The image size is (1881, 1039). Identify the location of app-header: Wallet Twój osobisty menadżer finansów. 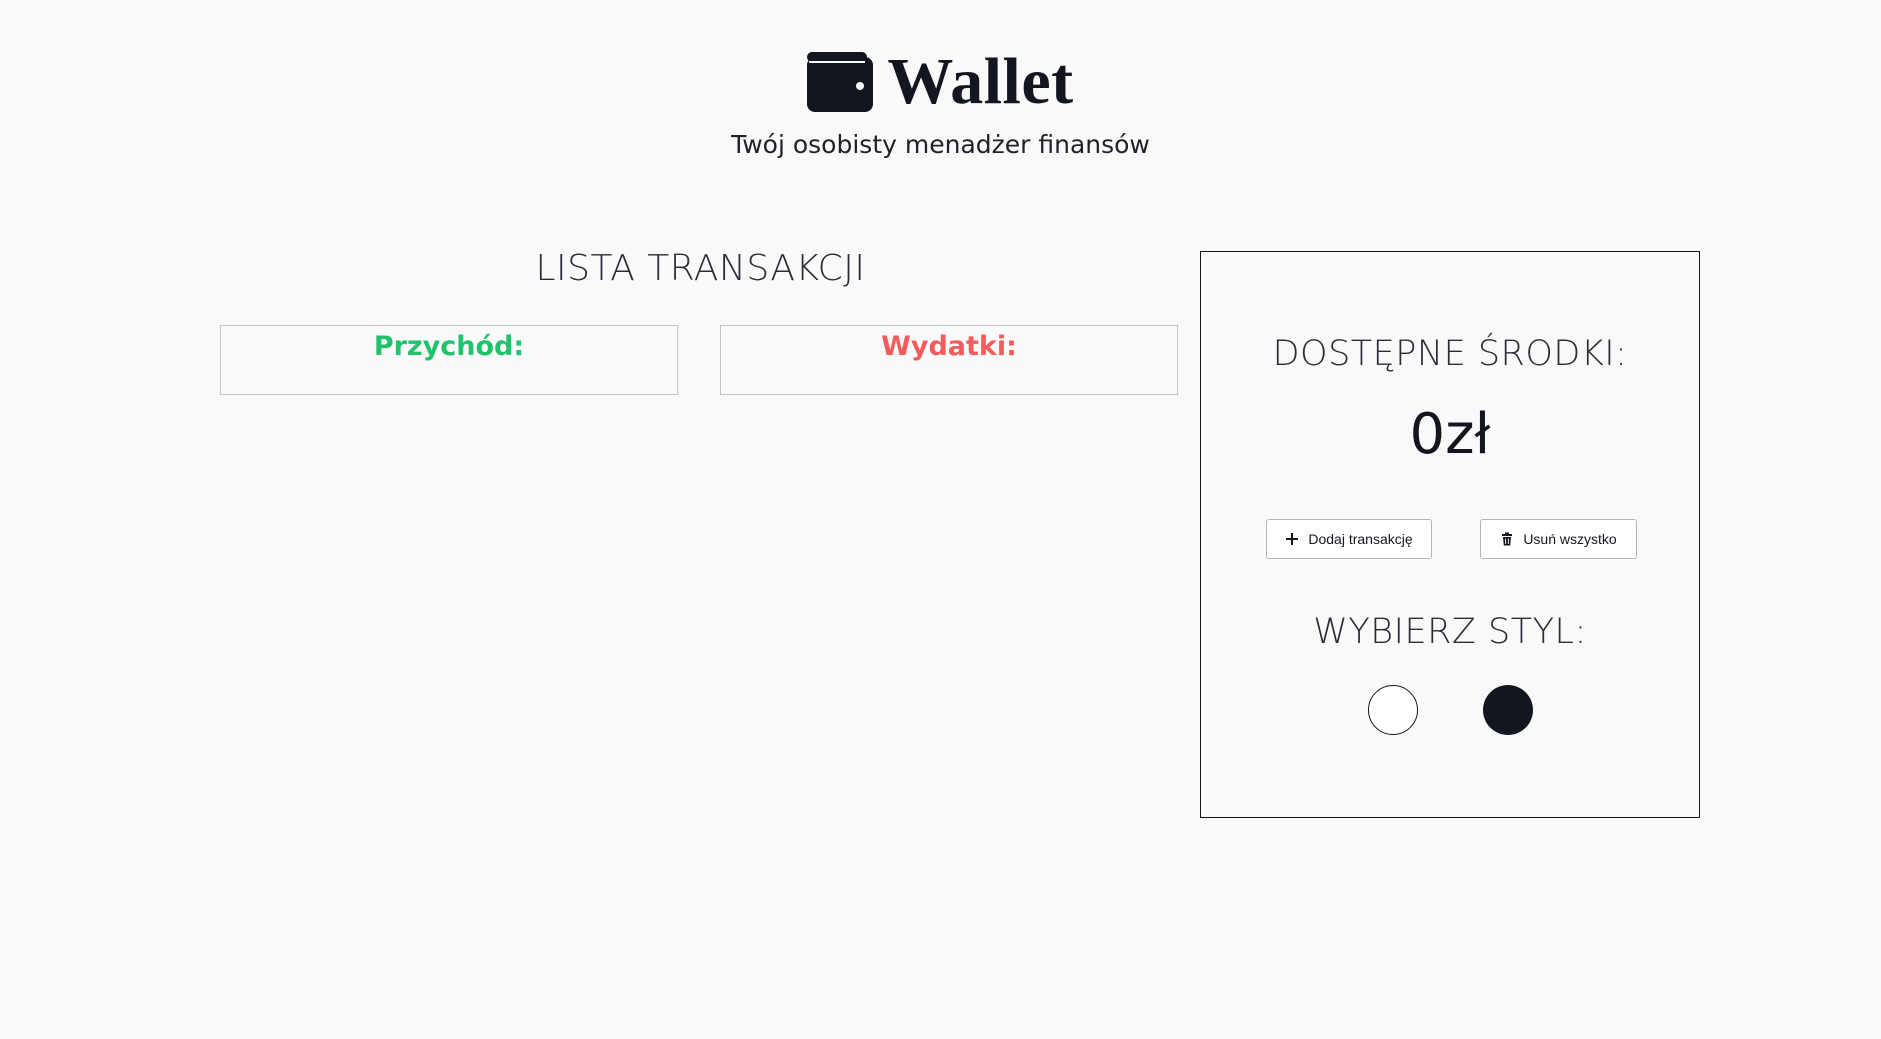
(940, 101).